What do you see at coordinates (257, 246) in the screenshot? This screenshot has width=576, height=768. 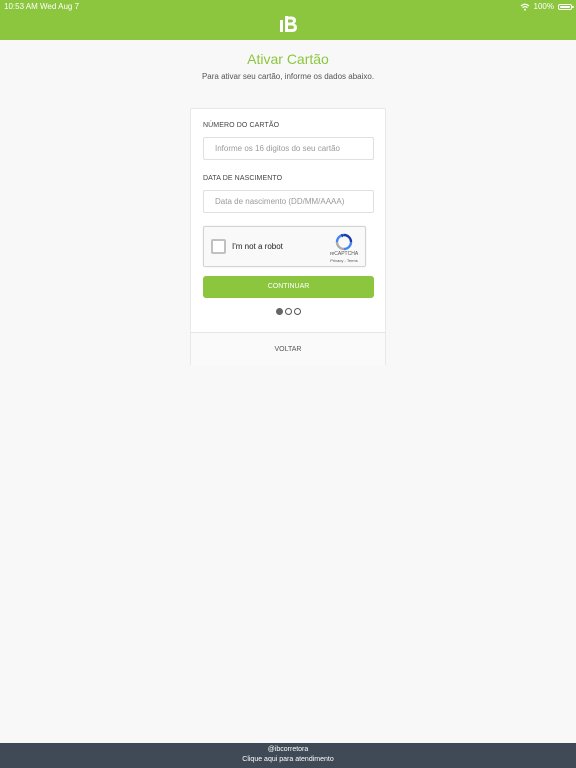 I see `captcha-label: I'm not a robot` at bounding box center [257, 246].